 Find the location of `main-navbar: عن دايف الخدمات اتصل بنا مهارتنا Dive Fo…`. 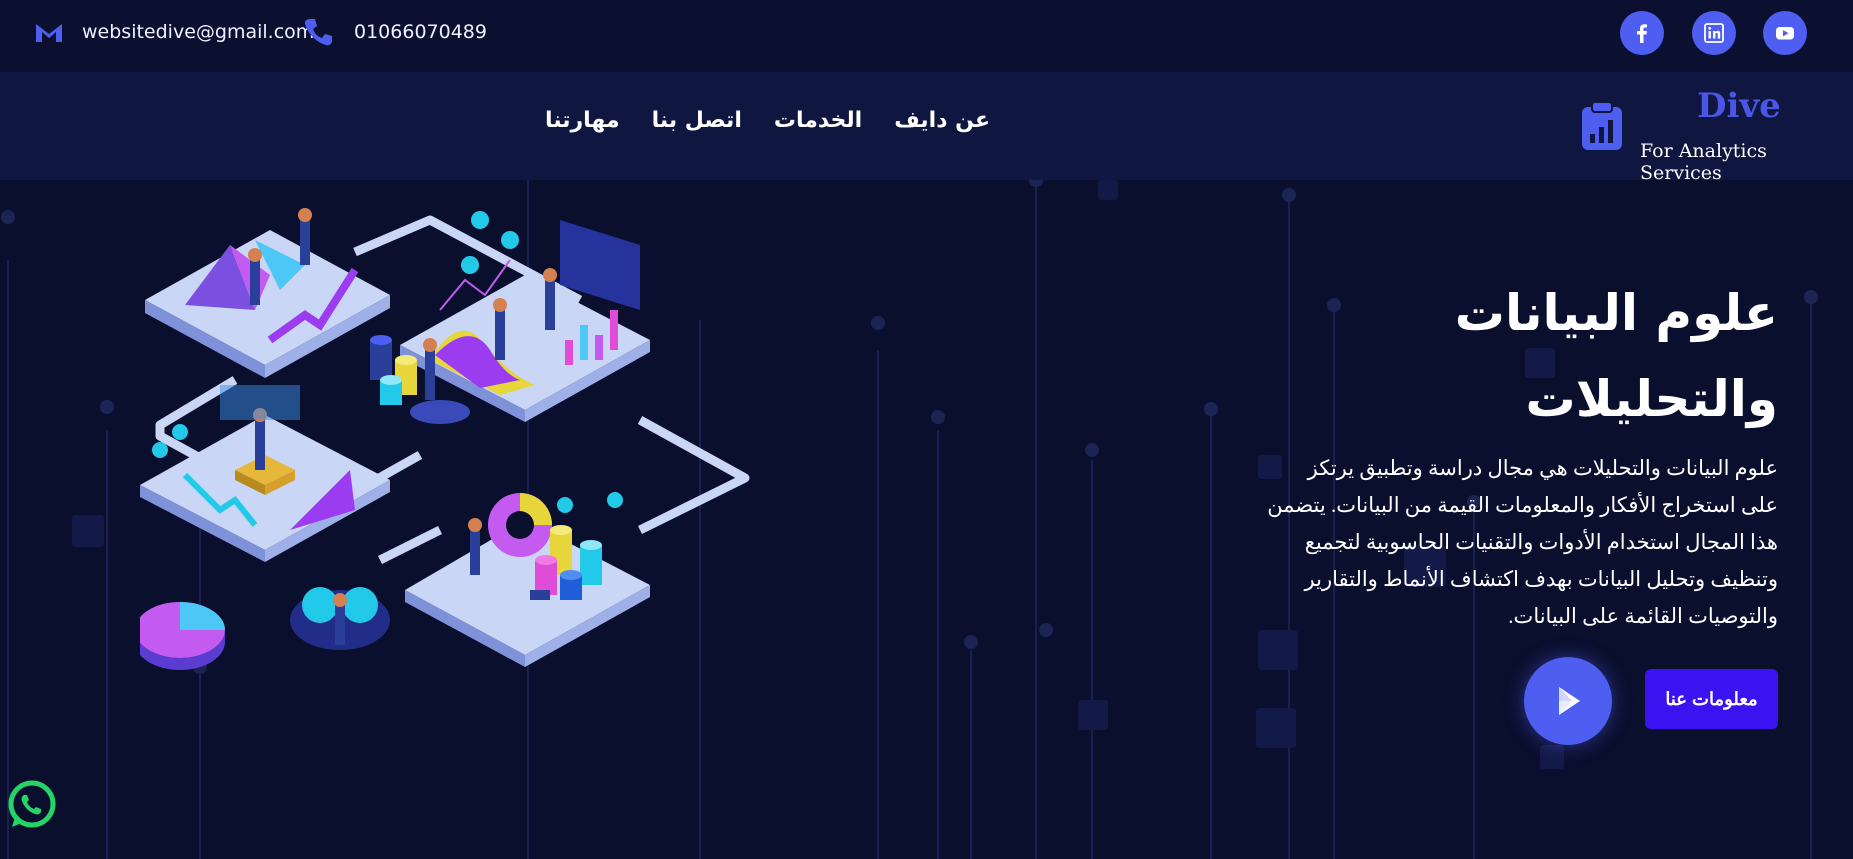

main-navbar: عن دايف الخدمات اتصل بنا مهارتنا Dive Fo… is located at coordinates (926, 128).